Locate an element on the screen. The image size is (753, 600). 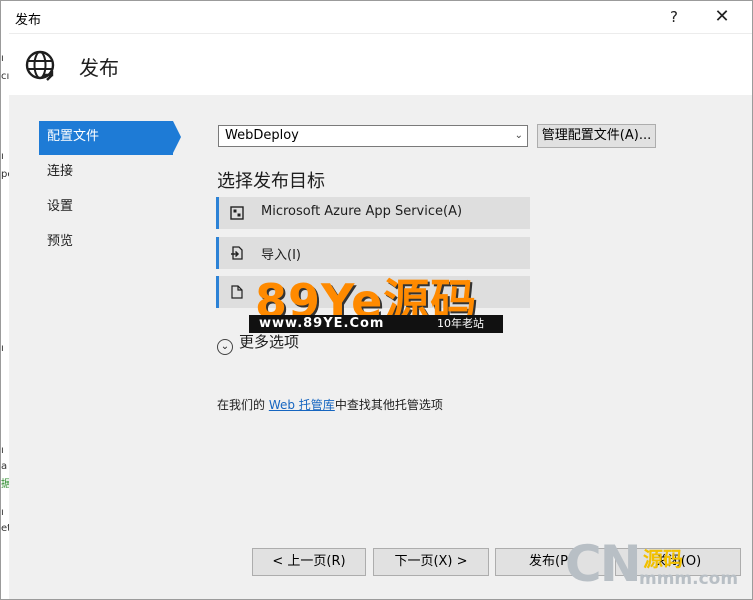
hosting-hint: 在我们的 Web 托管库中查找其他托管选项 is located at coordinates (330, 404).